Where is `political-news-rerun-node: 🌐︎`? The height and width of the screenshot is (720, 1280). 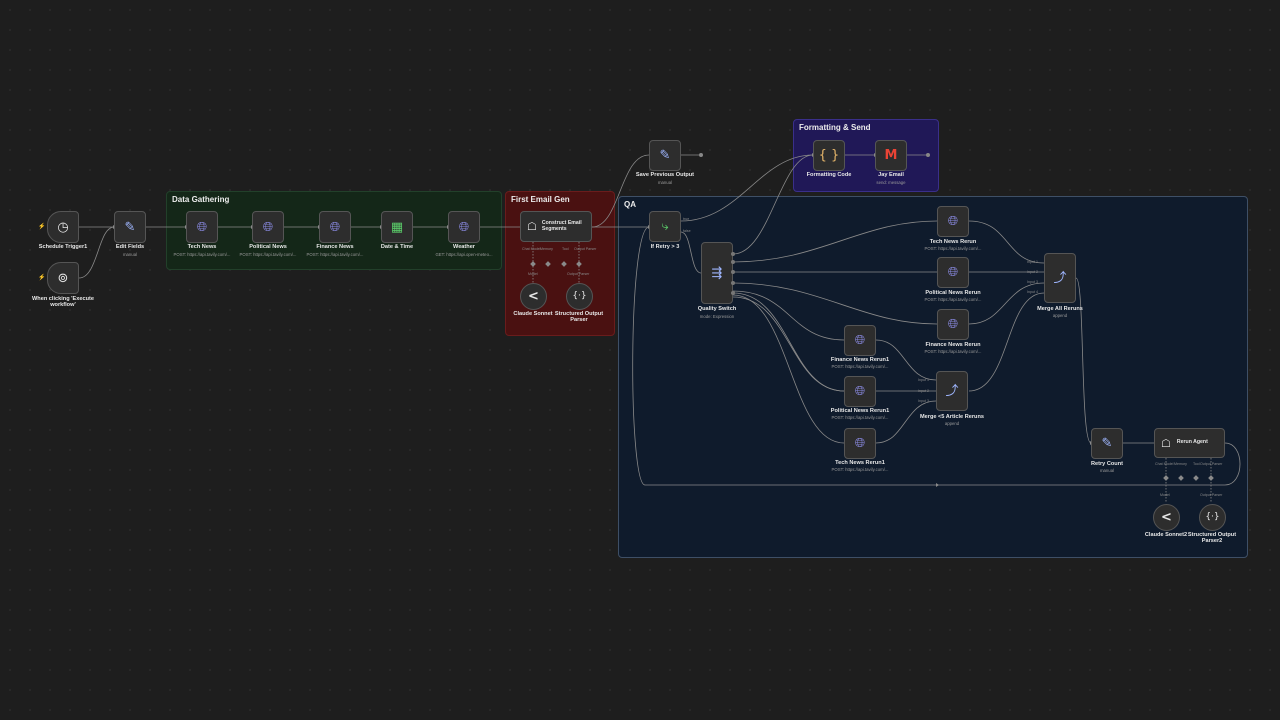
political-news-rerun-node: 🌐︎ is located at coordinates (953, 272).